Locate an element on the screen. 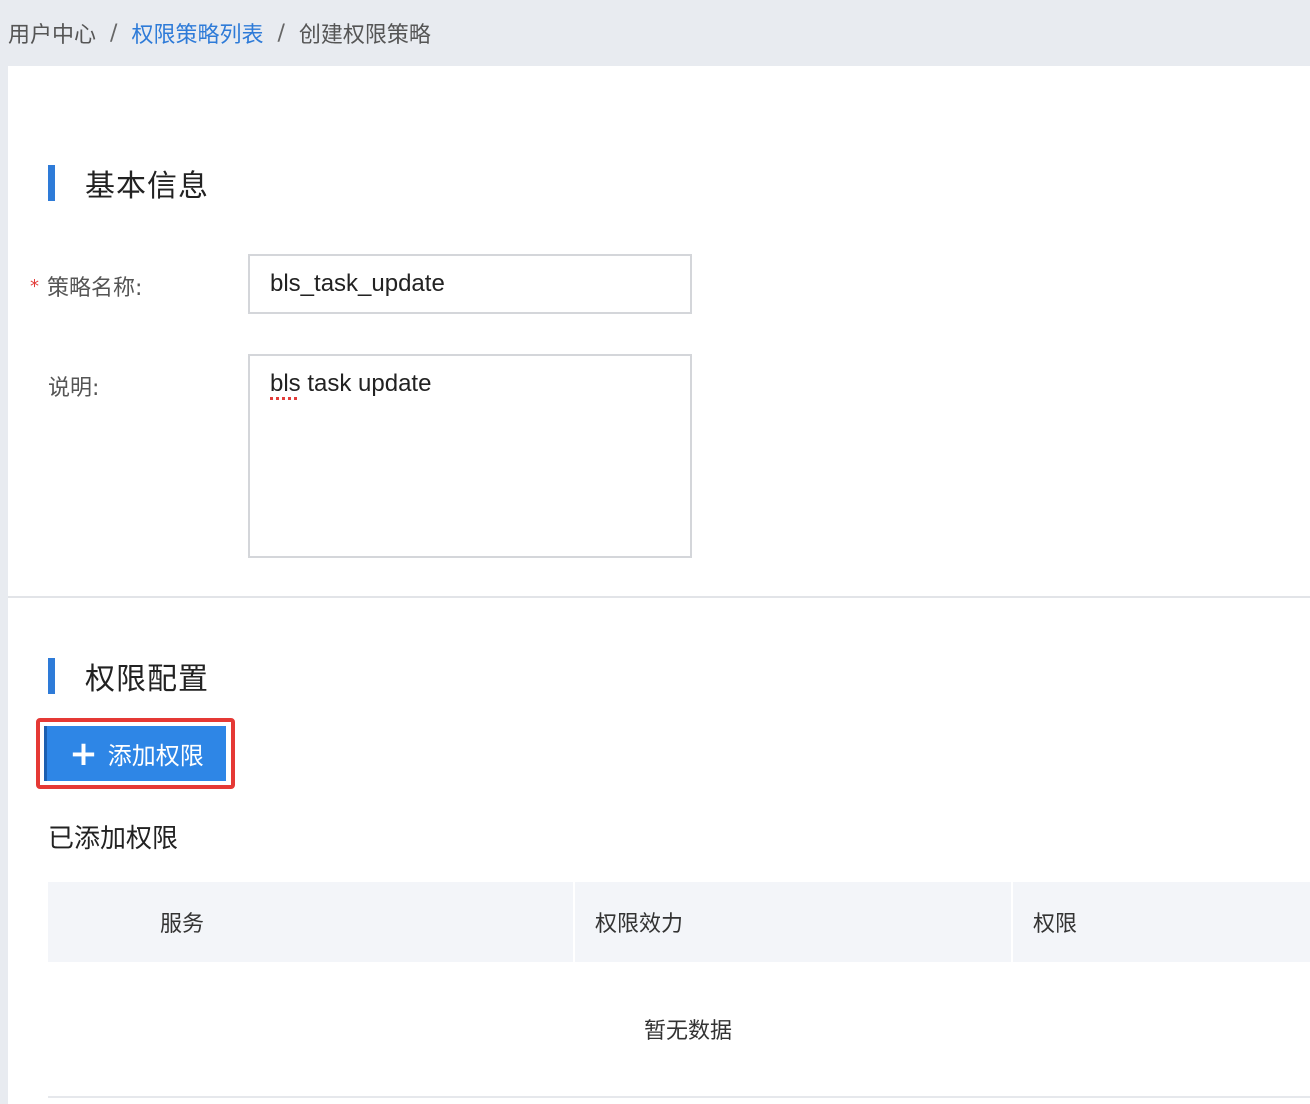 The width and height of the screenshot is (1310, 1104). policy-name-value: bls_task_update is located at coordinates (357, 283).